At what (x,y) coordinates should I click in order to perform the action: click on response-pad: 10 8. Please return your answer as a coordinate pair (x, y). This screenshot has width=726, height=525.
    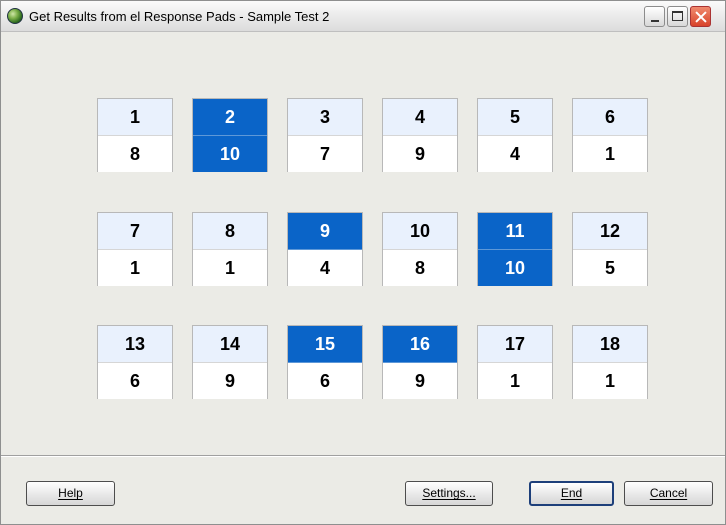
    Looking at the image, I should click on (420, 249).